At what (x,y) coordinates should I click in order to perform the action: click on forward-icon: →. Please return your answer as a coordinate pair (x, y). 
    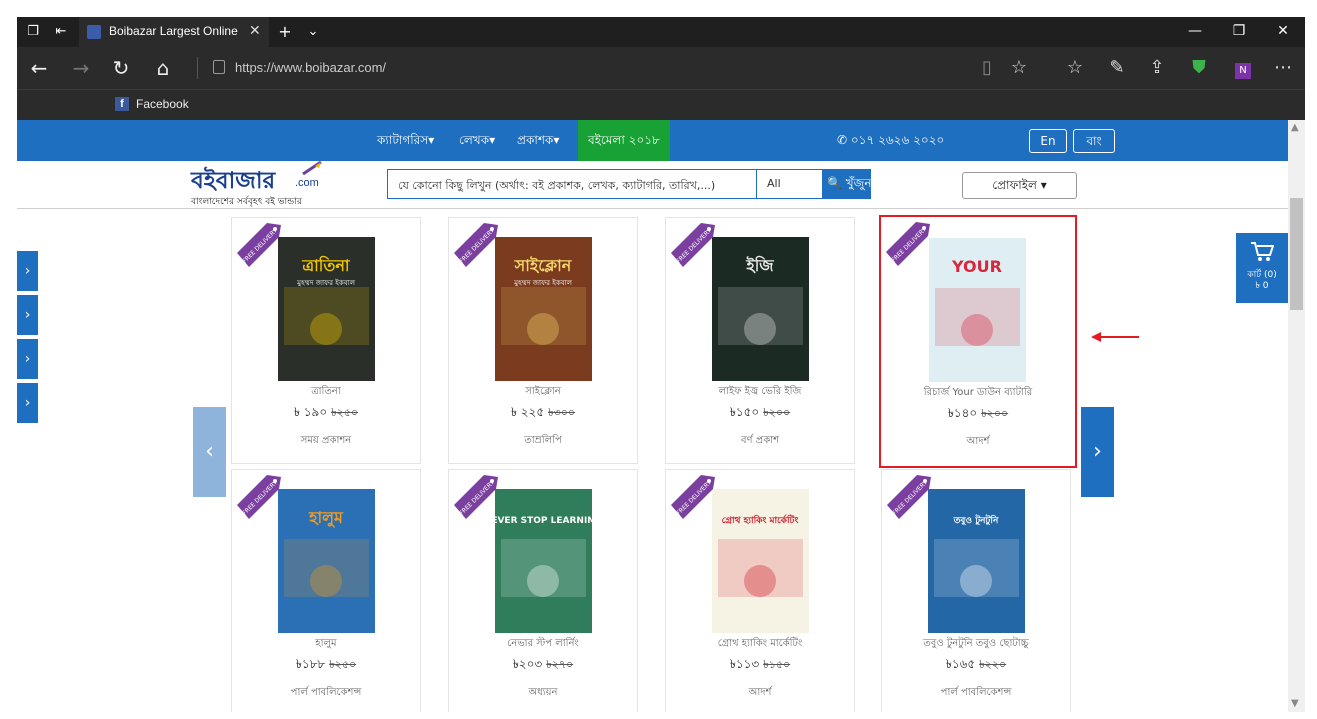
    Looking at the image, I should click on (81, 68).